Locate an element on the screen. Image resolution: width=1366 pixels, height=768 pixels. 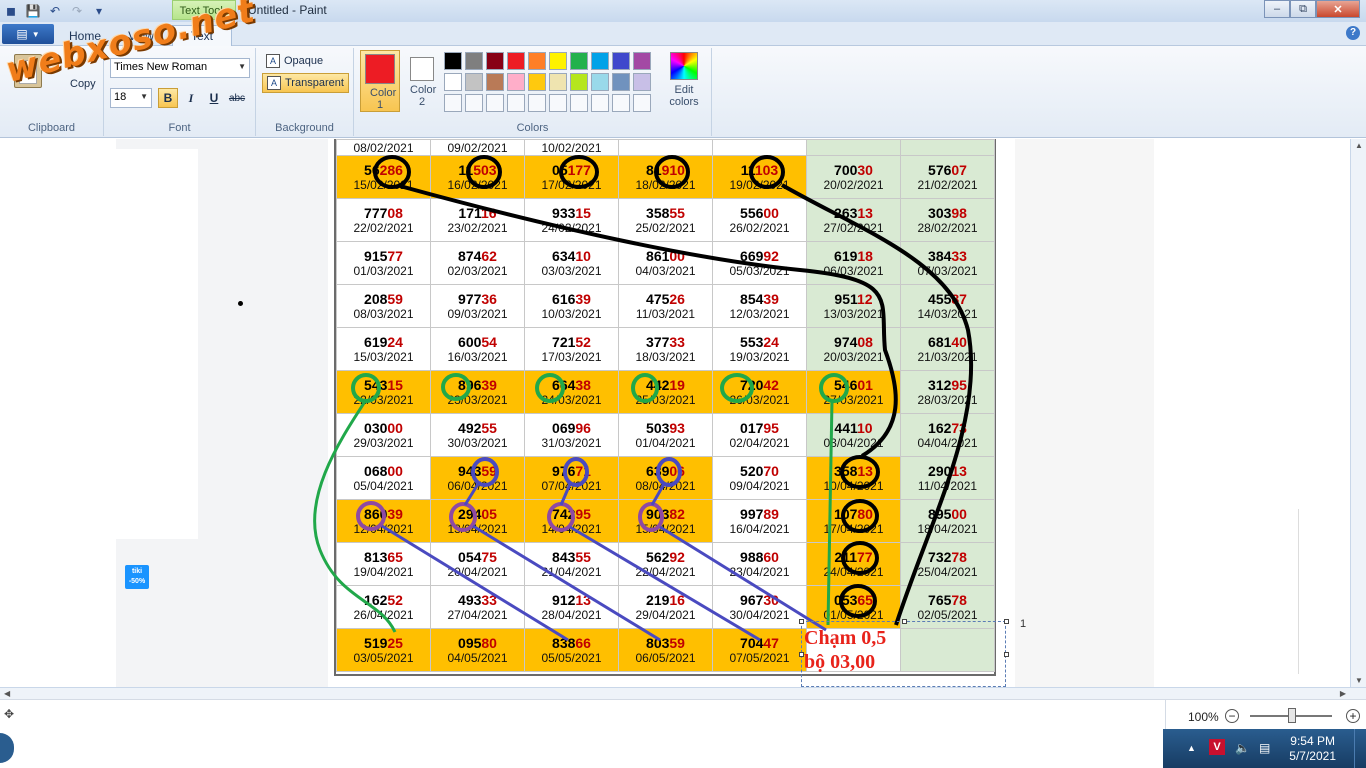
cell-number-tail: 13 is located at coordinates (865, 213).